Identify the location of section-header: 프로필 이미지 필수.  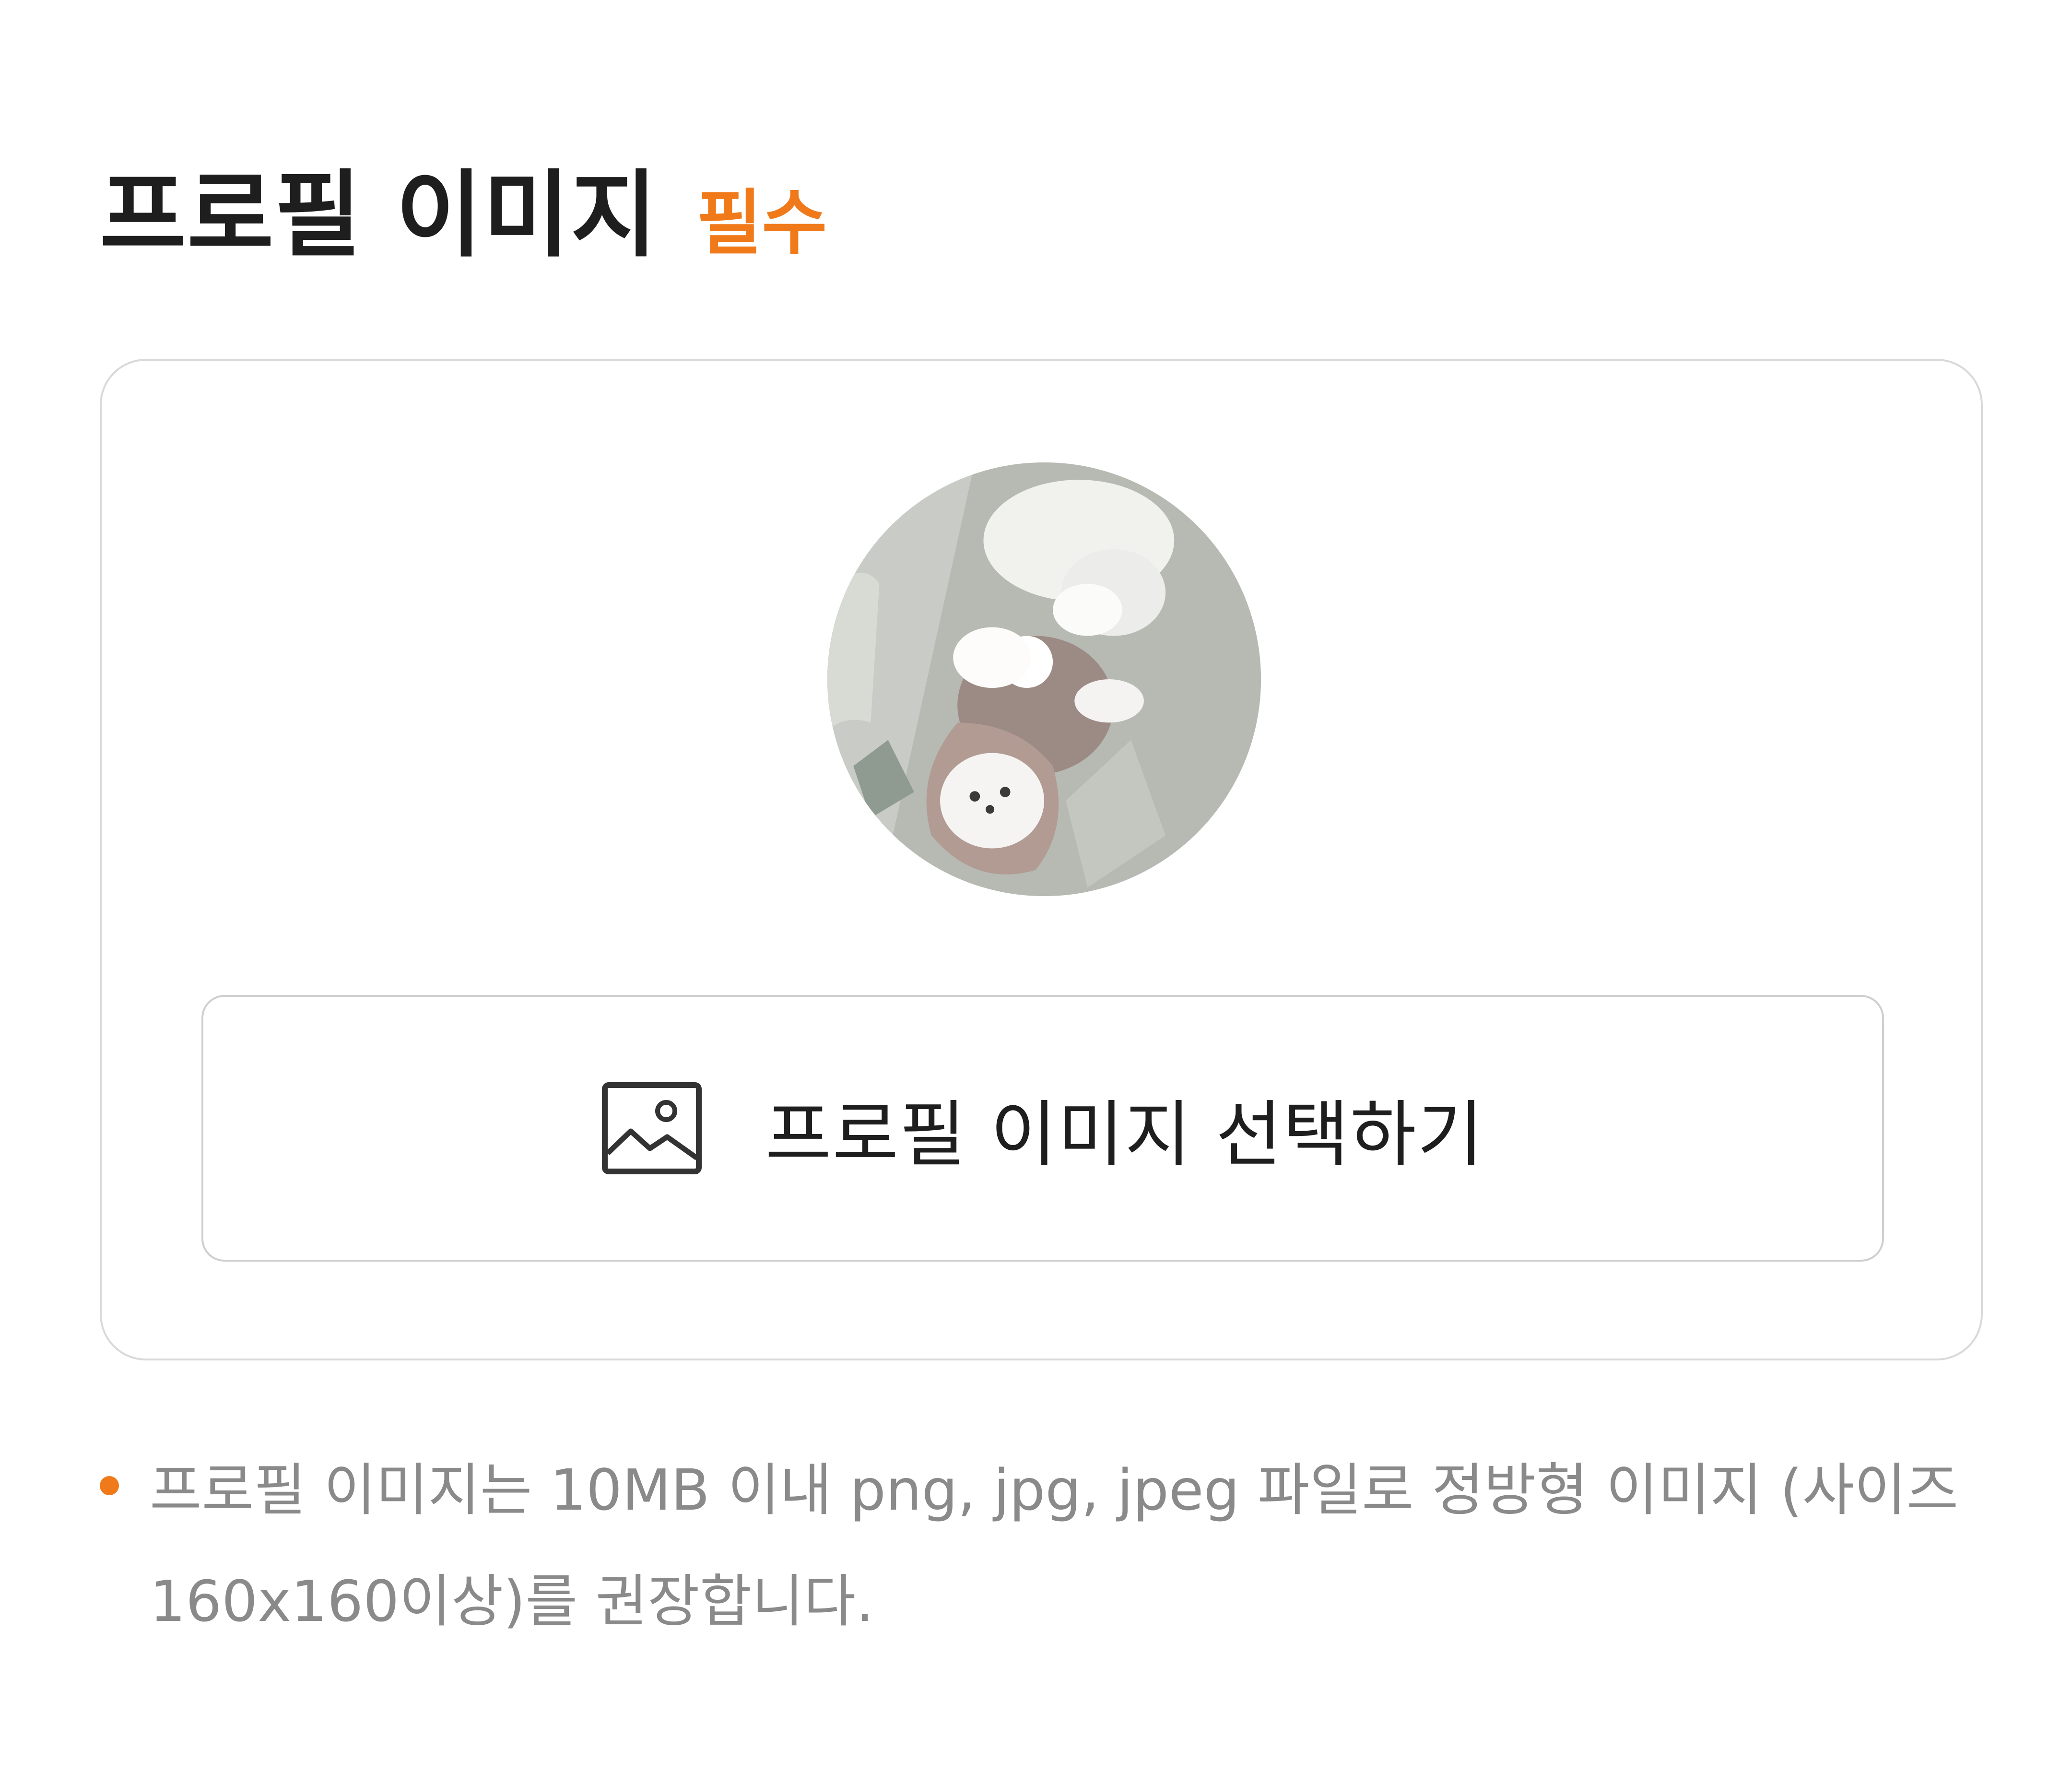
(1042, 204).